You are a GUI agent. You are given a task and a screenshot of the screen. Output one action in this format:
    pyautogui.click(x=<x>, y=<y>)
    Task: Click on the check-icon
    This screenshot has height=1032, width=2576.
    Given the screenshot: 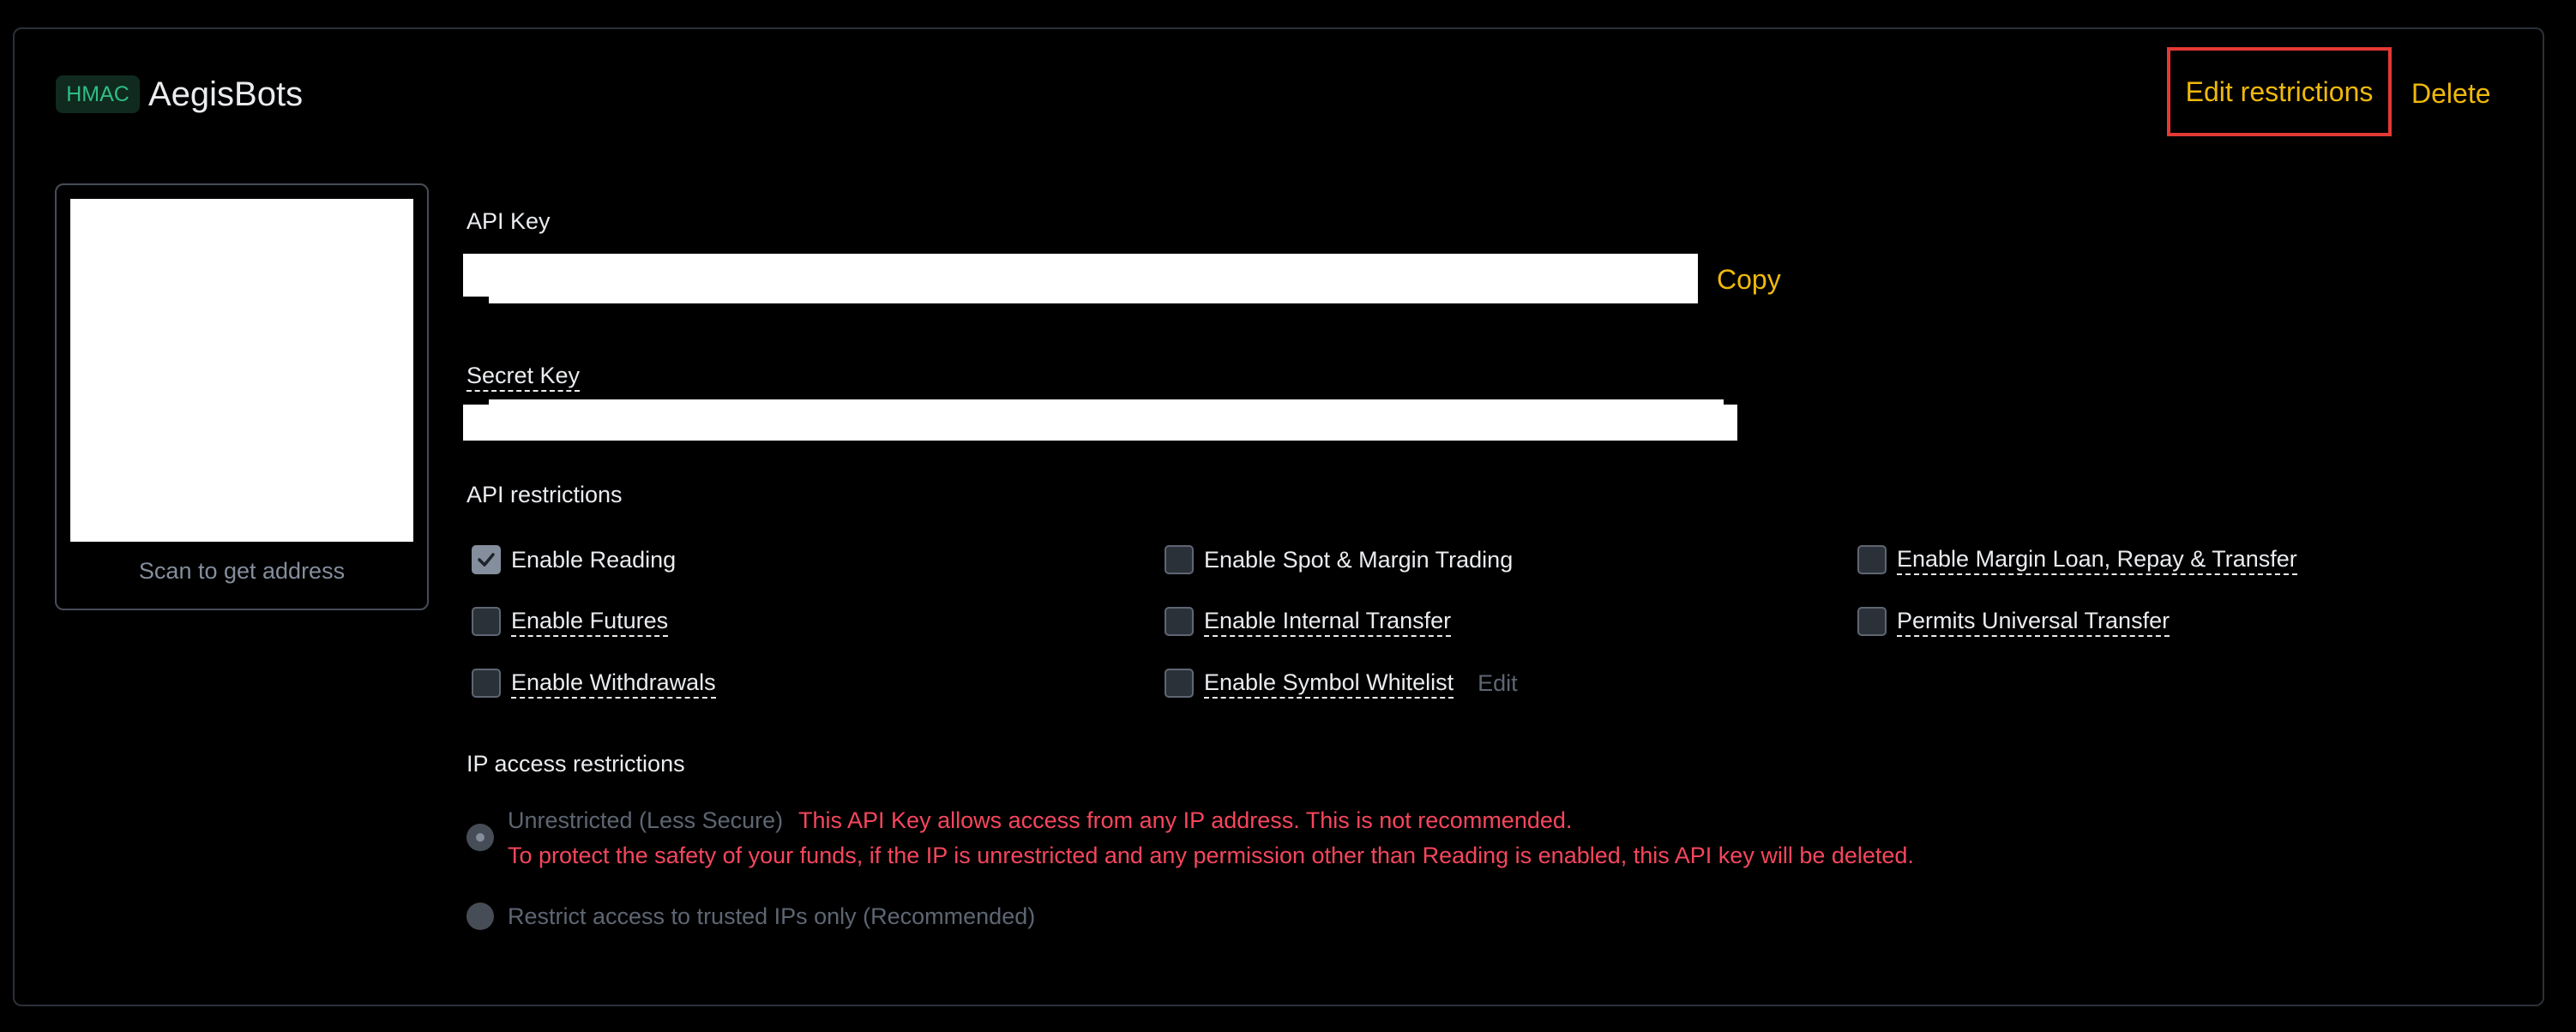 What is the action you would take?
    pyautogui.click(x=487, y=560)
    